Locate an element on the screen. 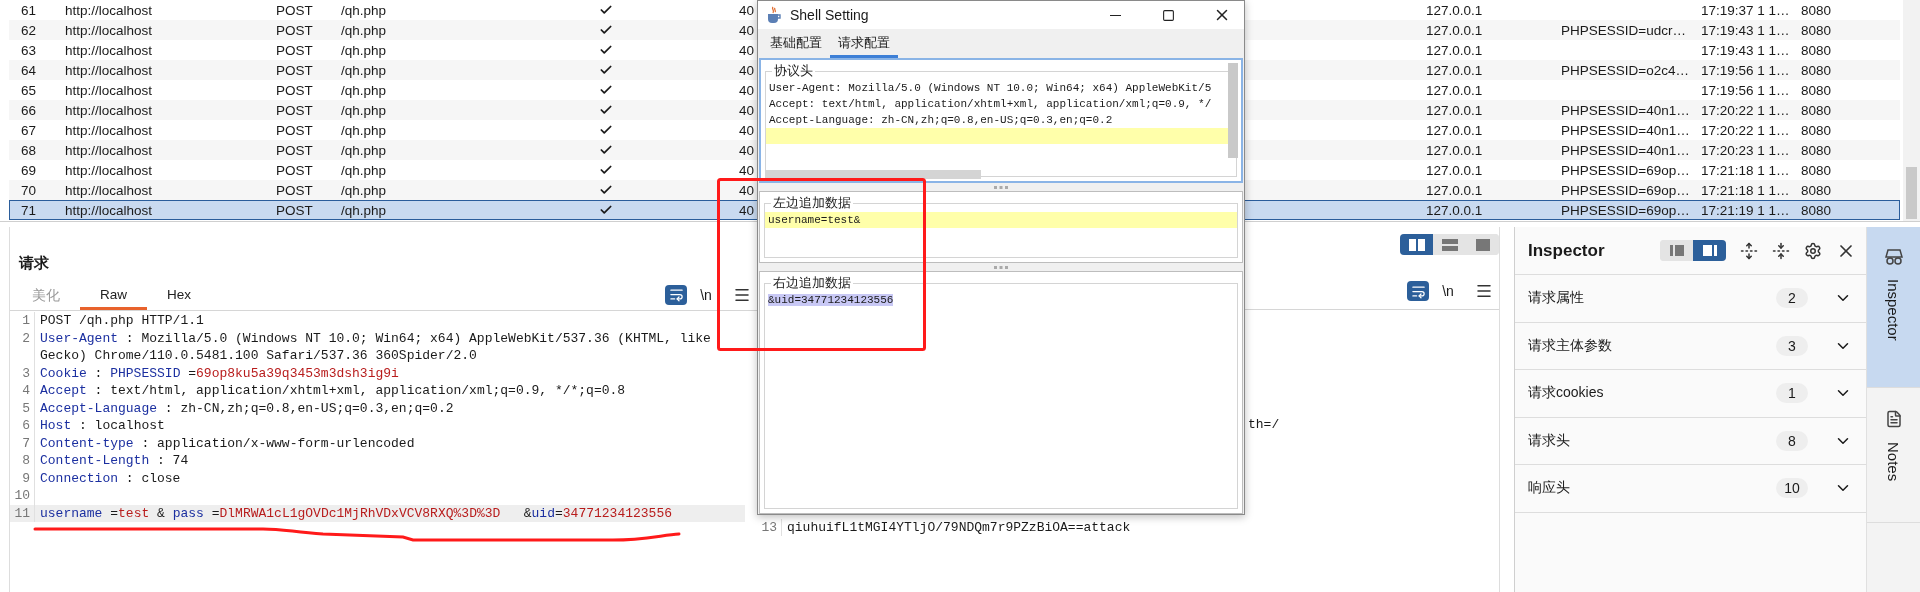  code-text: Accept-Language : zh-CN,zh;q=0.8,en-US;q=0.3,en;q=0.2 is located at coordinates (389, 408).